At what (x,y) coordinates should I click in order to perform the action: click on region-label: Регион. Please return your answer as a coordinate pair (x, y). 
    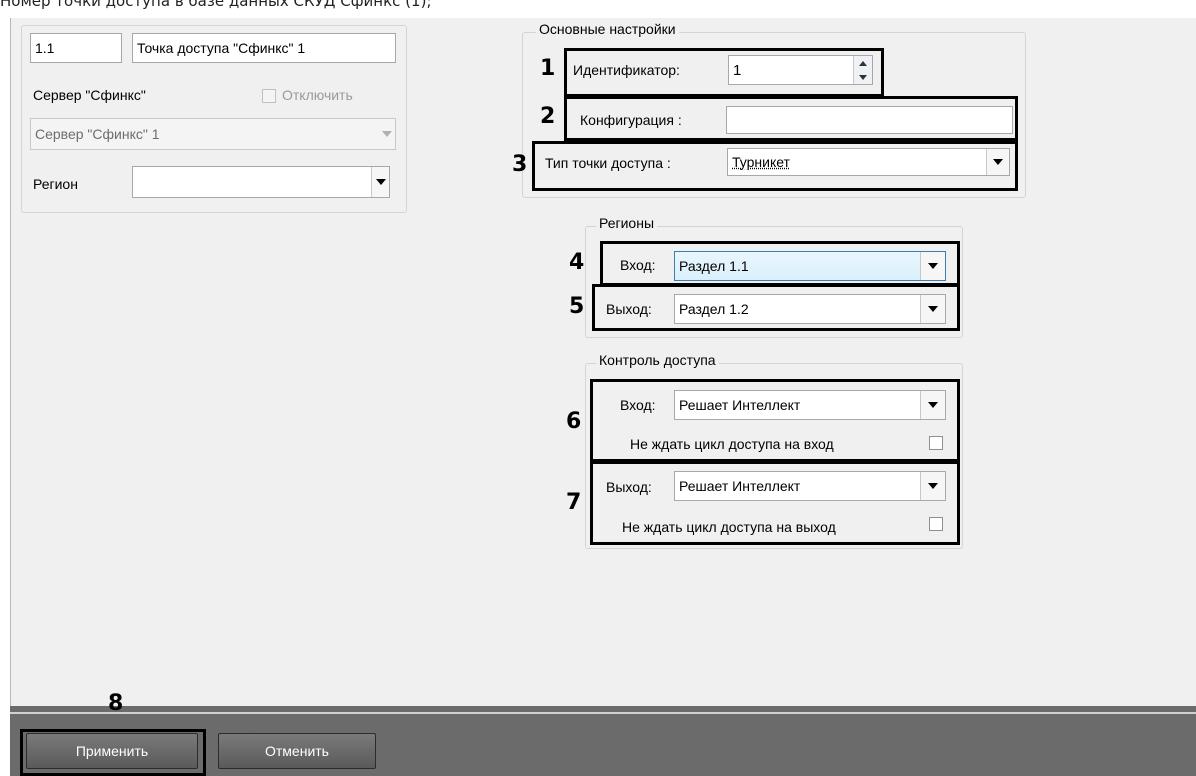
    Looking at the image, I should click on (55, 184).